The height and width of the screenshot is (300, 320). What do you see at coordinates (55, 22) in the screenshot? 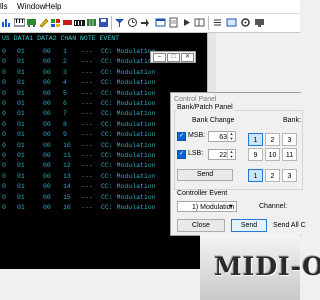
I see `color-icon` at bounding box center [55, 22].